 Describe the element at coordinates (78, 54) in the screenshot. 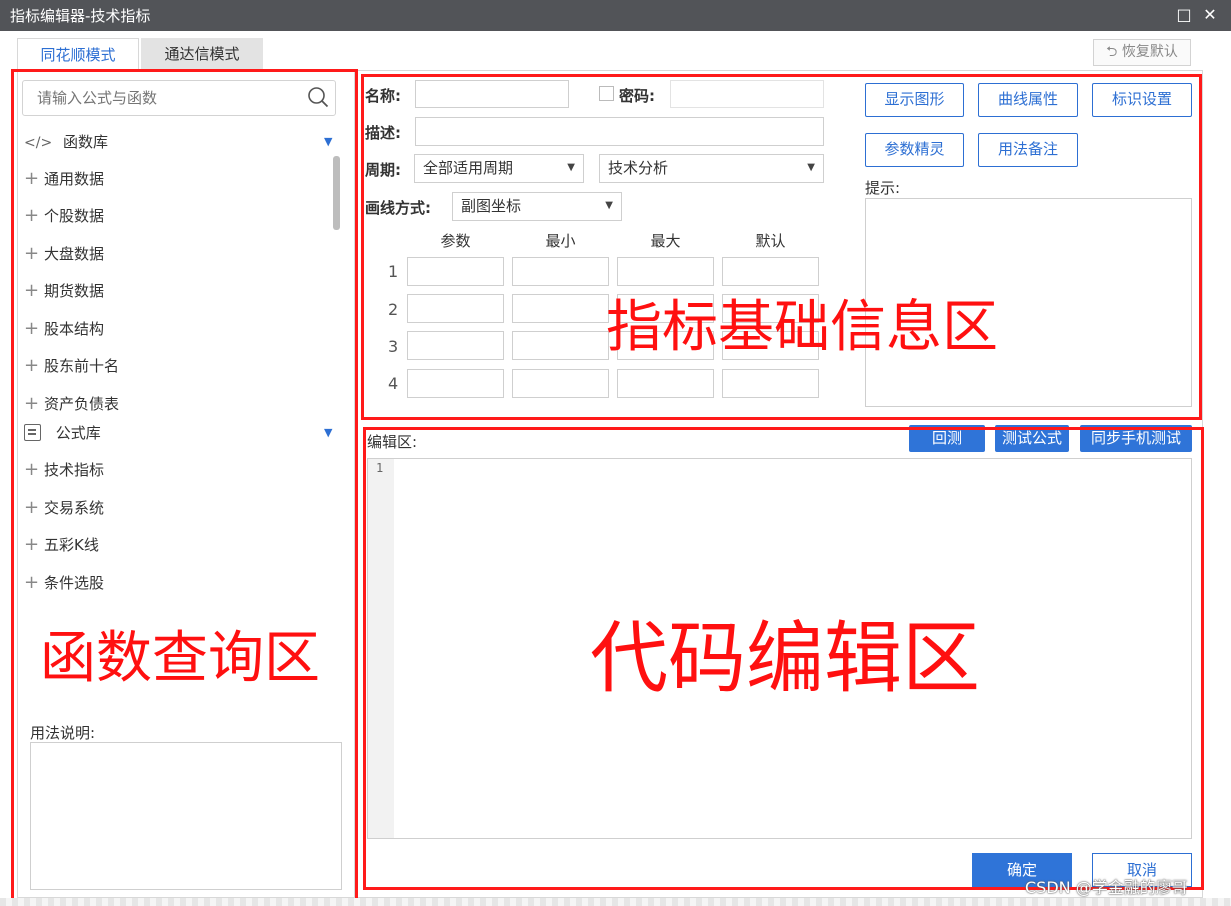

I see `tab-ths-mode: 同花顺模式` at that location.